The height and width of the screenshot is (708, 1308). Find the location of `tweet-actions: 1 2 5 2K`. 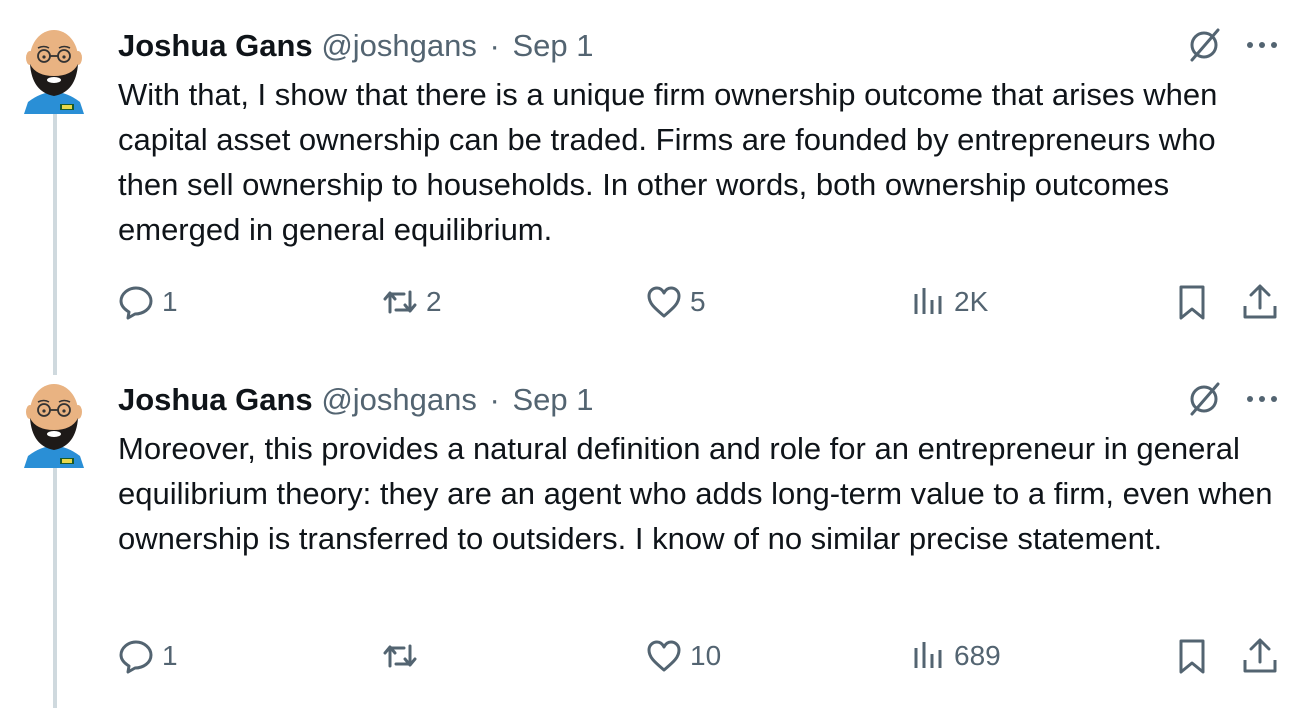

tweet-actions: 1 2 5 2K is located at coordinates (654, 302).